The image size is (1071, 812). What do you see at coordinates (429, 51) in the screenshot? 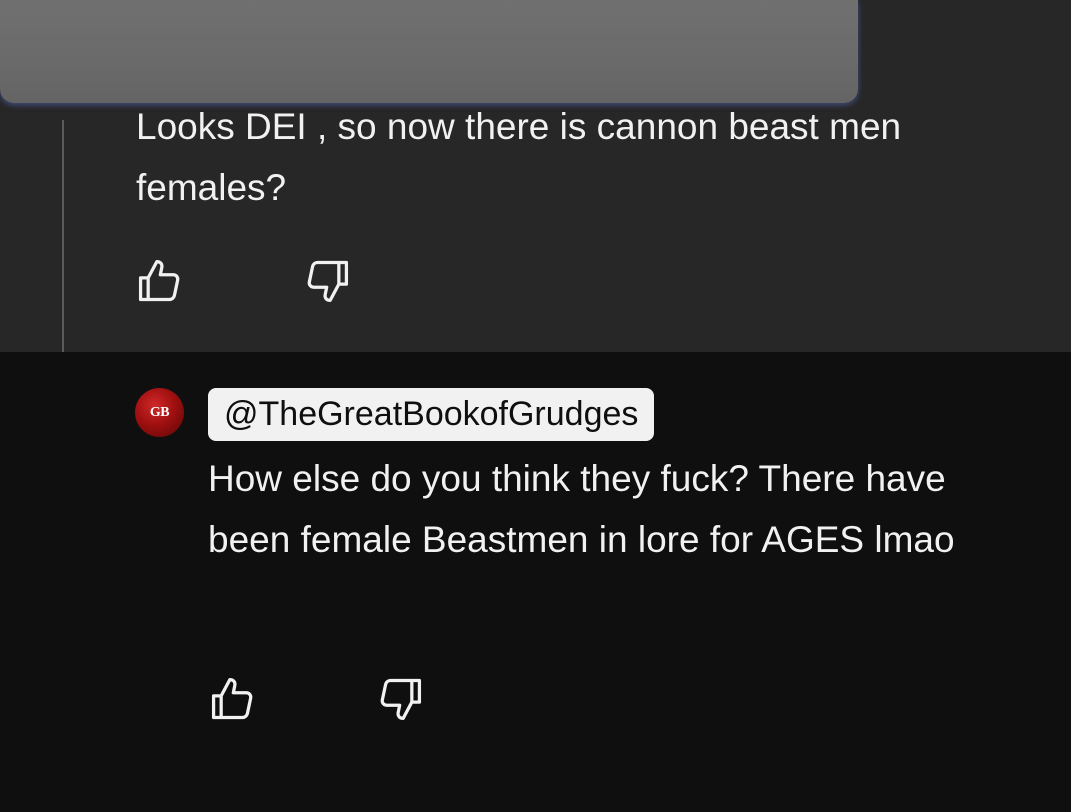
I see `video-thumbnail-overlay` at bounding box center [429, 51].